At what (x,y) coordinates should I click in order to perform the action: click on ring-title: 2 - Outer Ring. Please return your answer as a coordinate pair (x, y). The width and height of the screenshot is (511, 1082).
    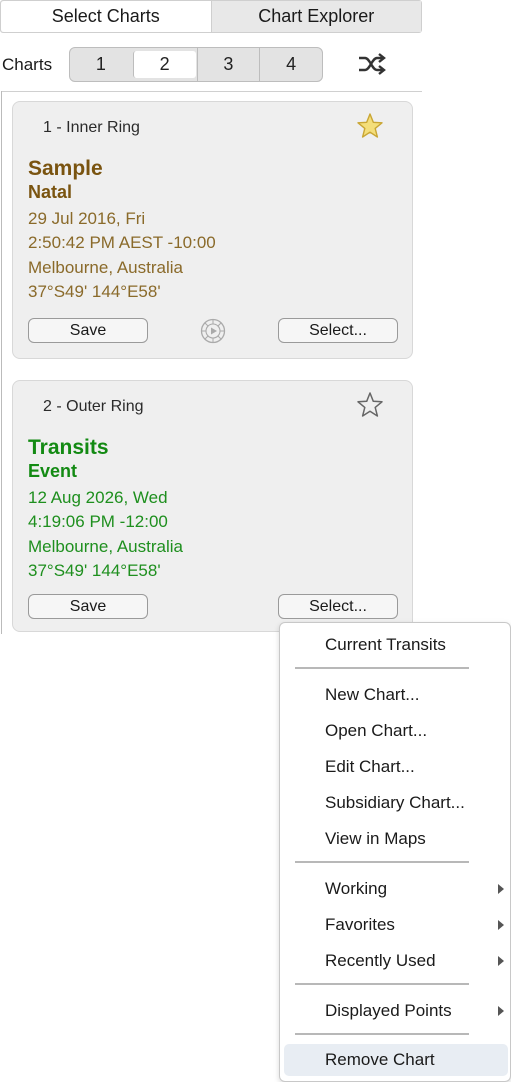
    Looking at the image, I should click on (93, 406).